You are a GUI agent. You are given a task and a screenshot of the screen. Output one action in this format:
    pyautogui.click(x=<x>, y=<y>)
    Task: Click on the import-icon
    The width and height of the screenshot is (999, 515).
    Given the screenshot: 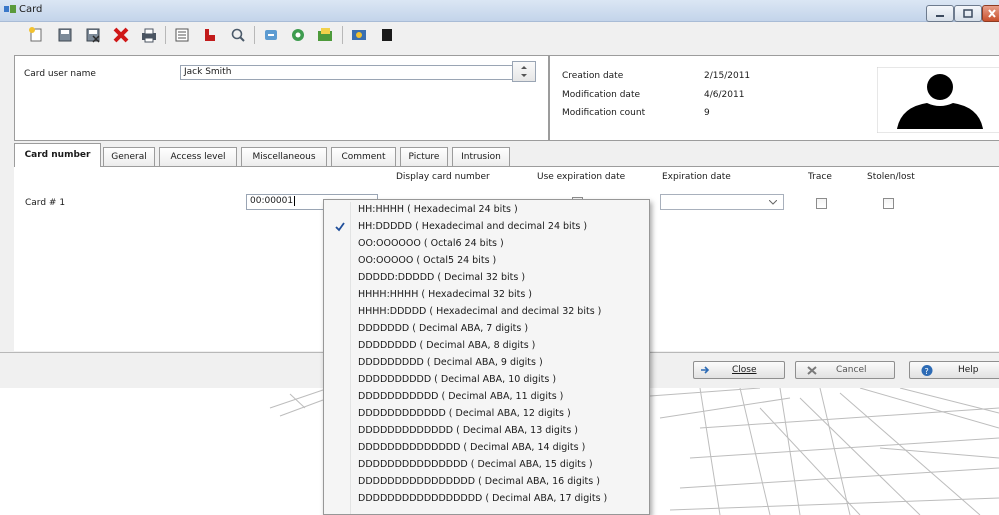 What is the action you would take?
    pyautogui.click(x=325, y=35)
    